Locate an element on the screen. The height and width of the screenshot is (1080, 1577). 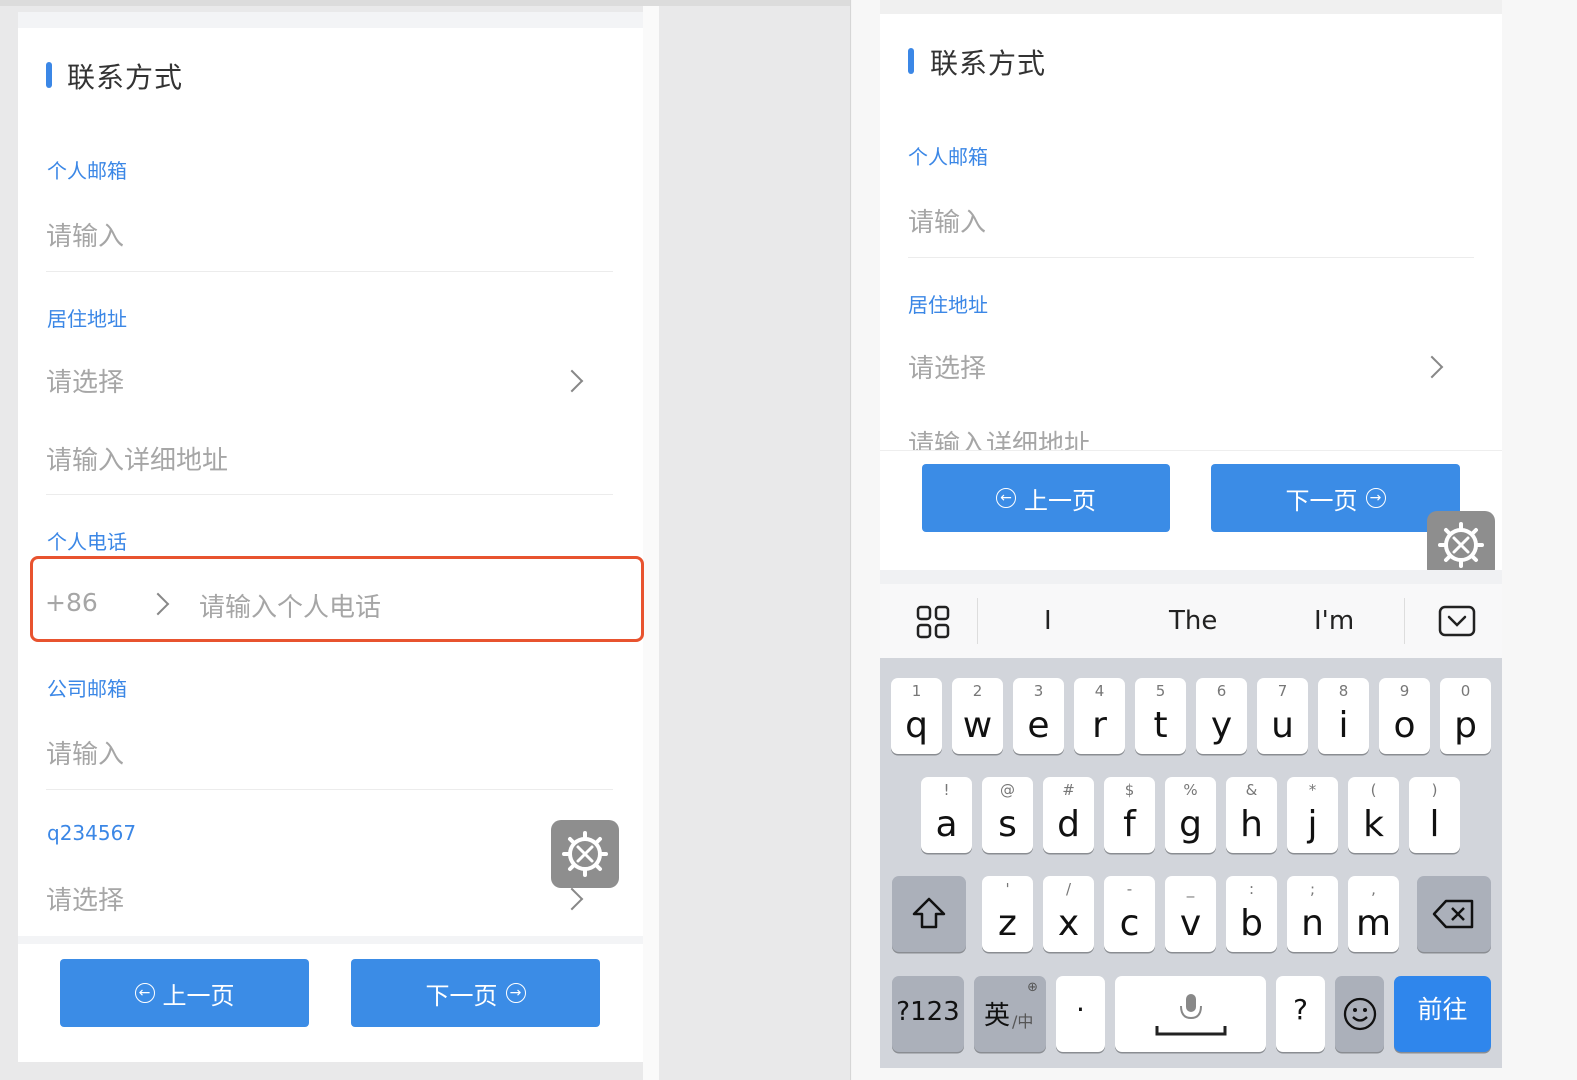
key-c: -c is located at coordinates (1129, 914).